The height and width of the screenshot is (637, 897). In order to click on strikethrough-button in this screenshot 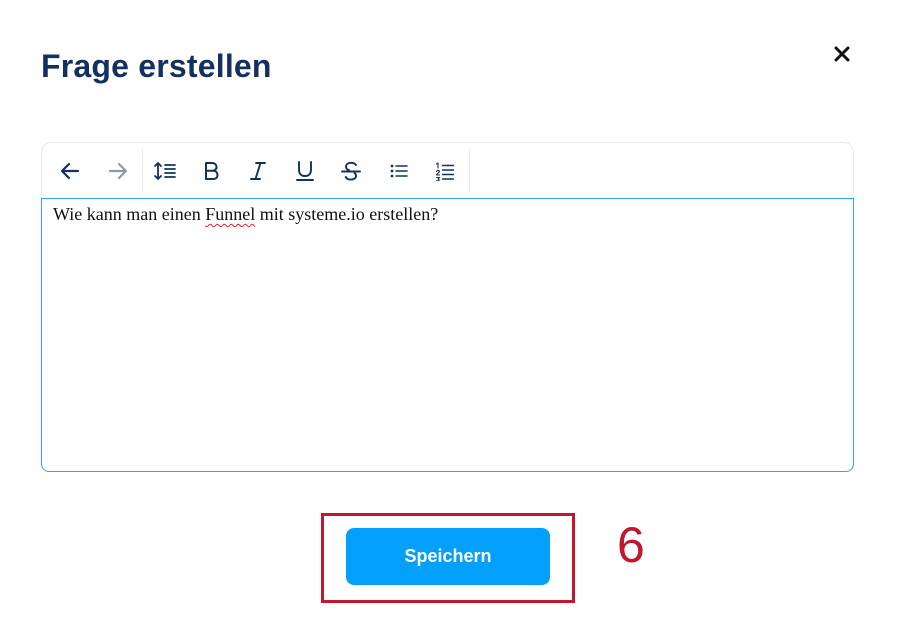, I will do `click(351, 171)`.